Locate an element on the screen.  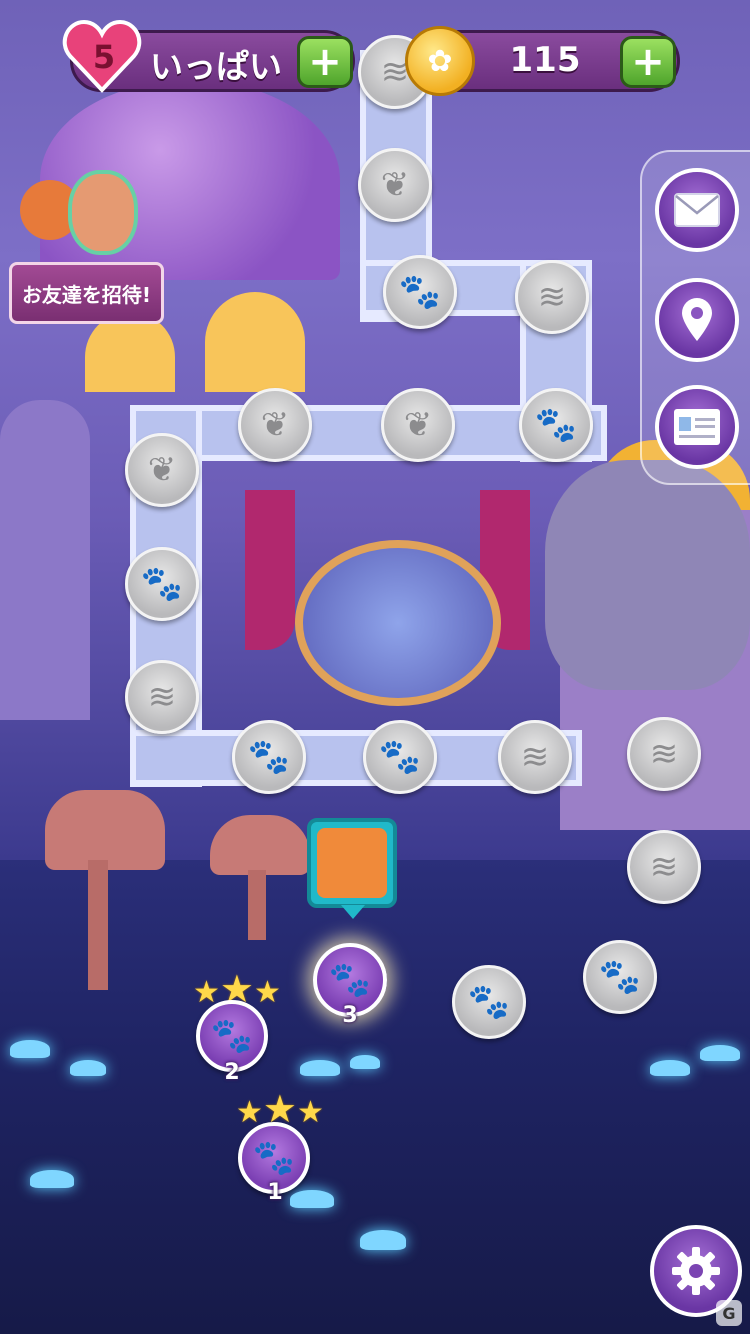
girl-avatar is located at coordinates (103, 212).